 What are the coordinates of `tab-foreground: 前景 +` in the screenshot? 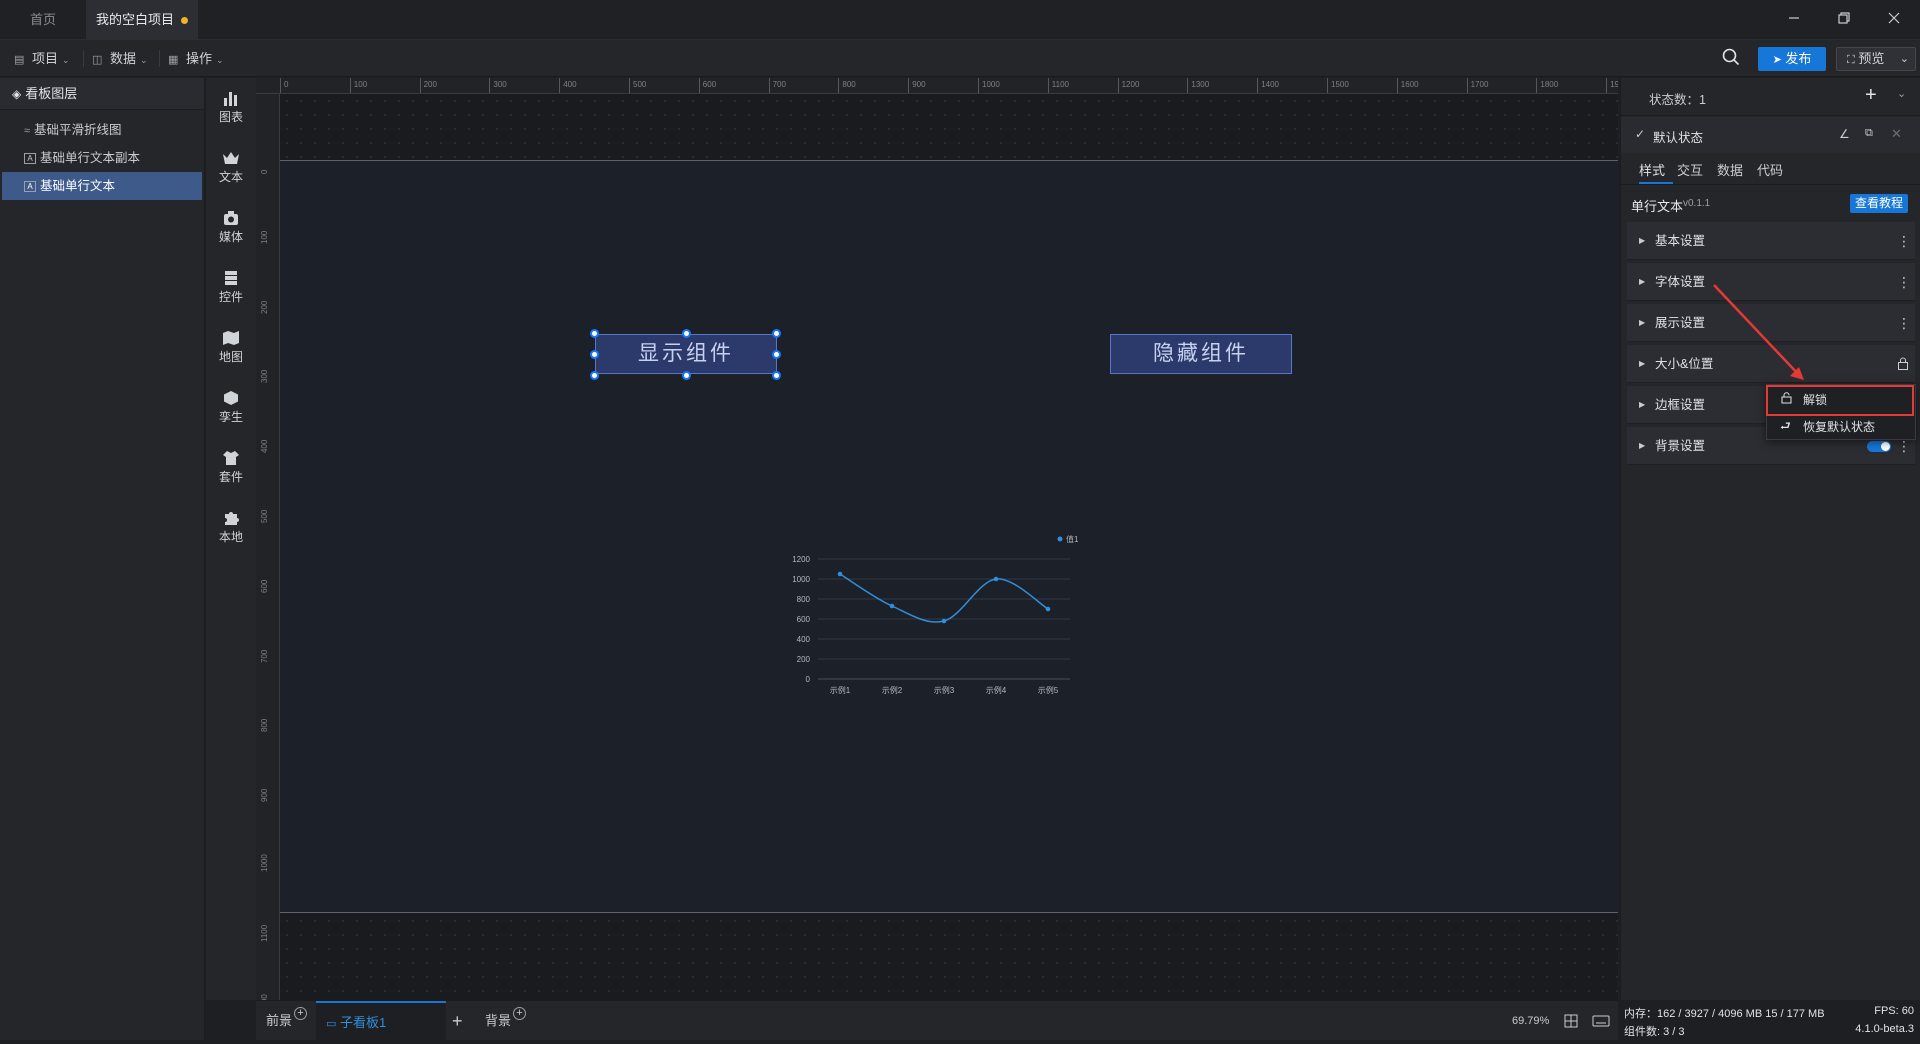 It's located at (287, 1021).